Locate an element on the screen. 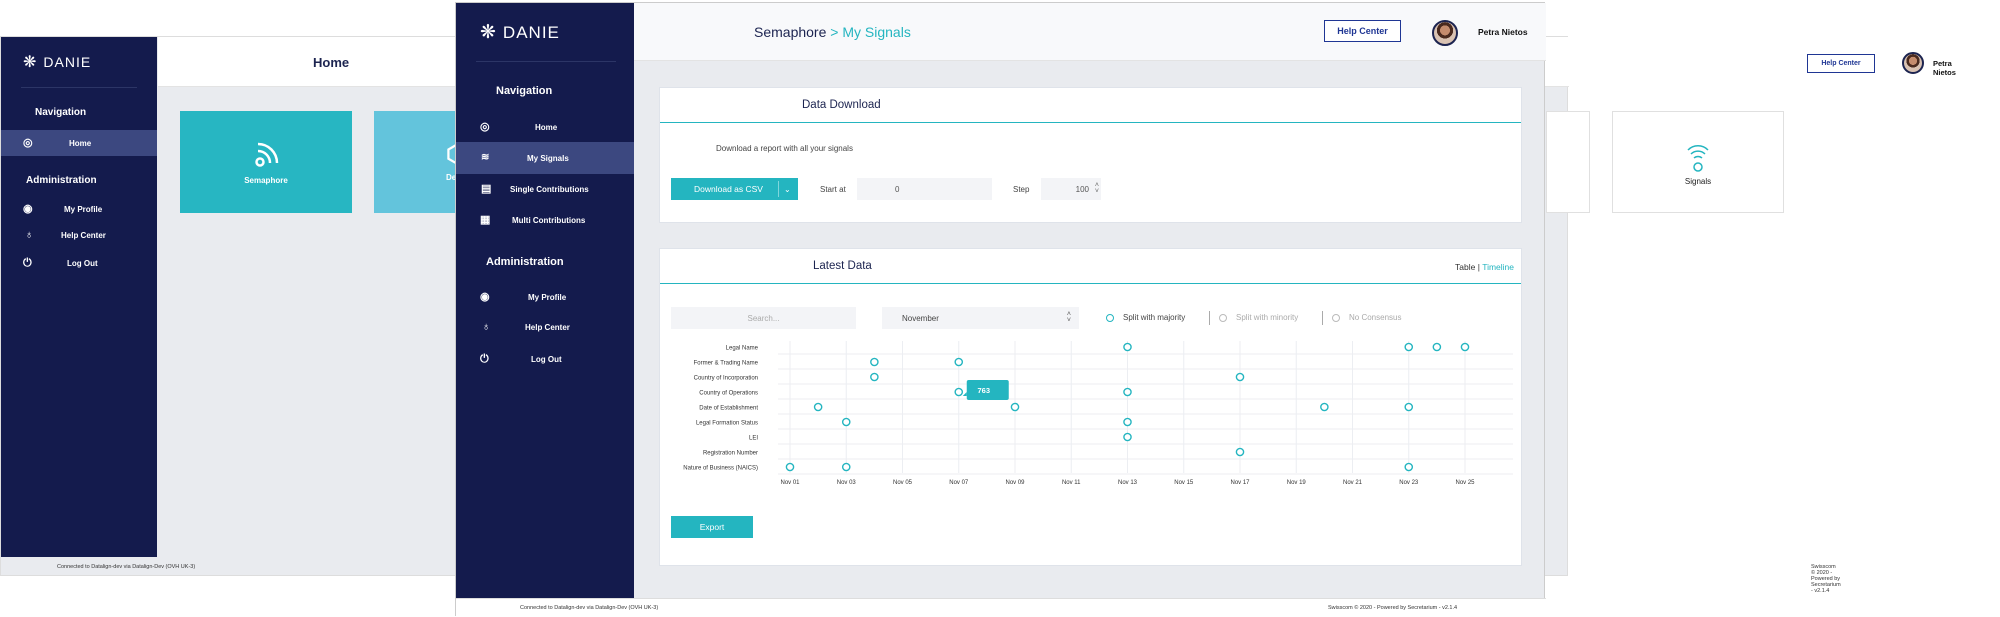 The image size is (2000, 617). step-stepper: 100 ˄ ˅ is located at coordinates (1071, 189).